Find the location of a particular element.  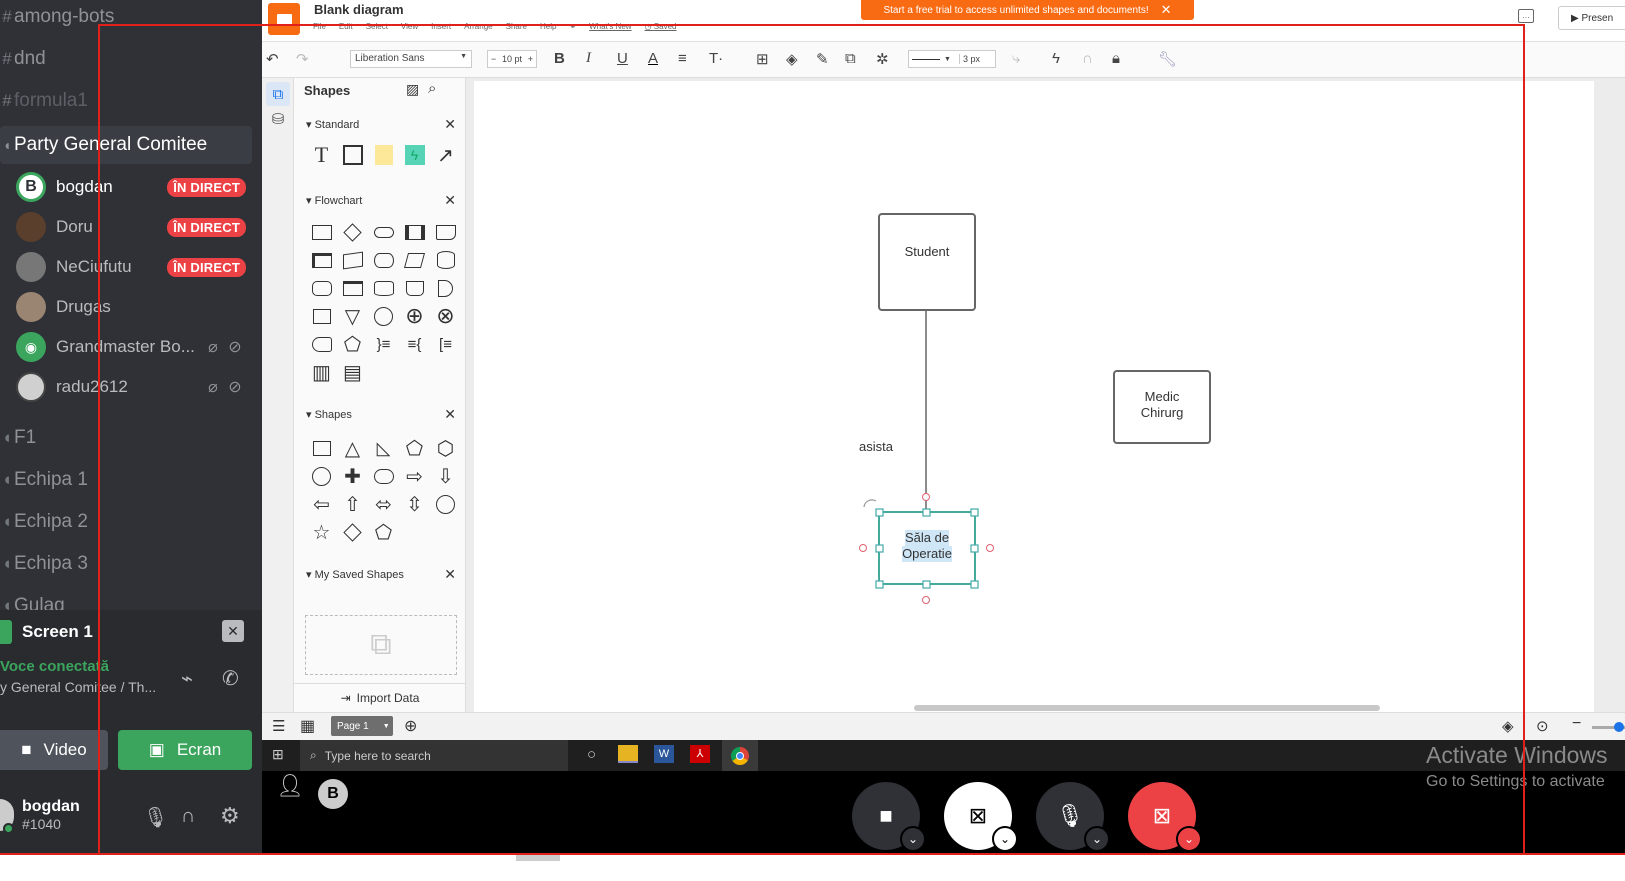

section-shapes-header: ▾ Shapes ✕ is located at coordinates (381, 414).